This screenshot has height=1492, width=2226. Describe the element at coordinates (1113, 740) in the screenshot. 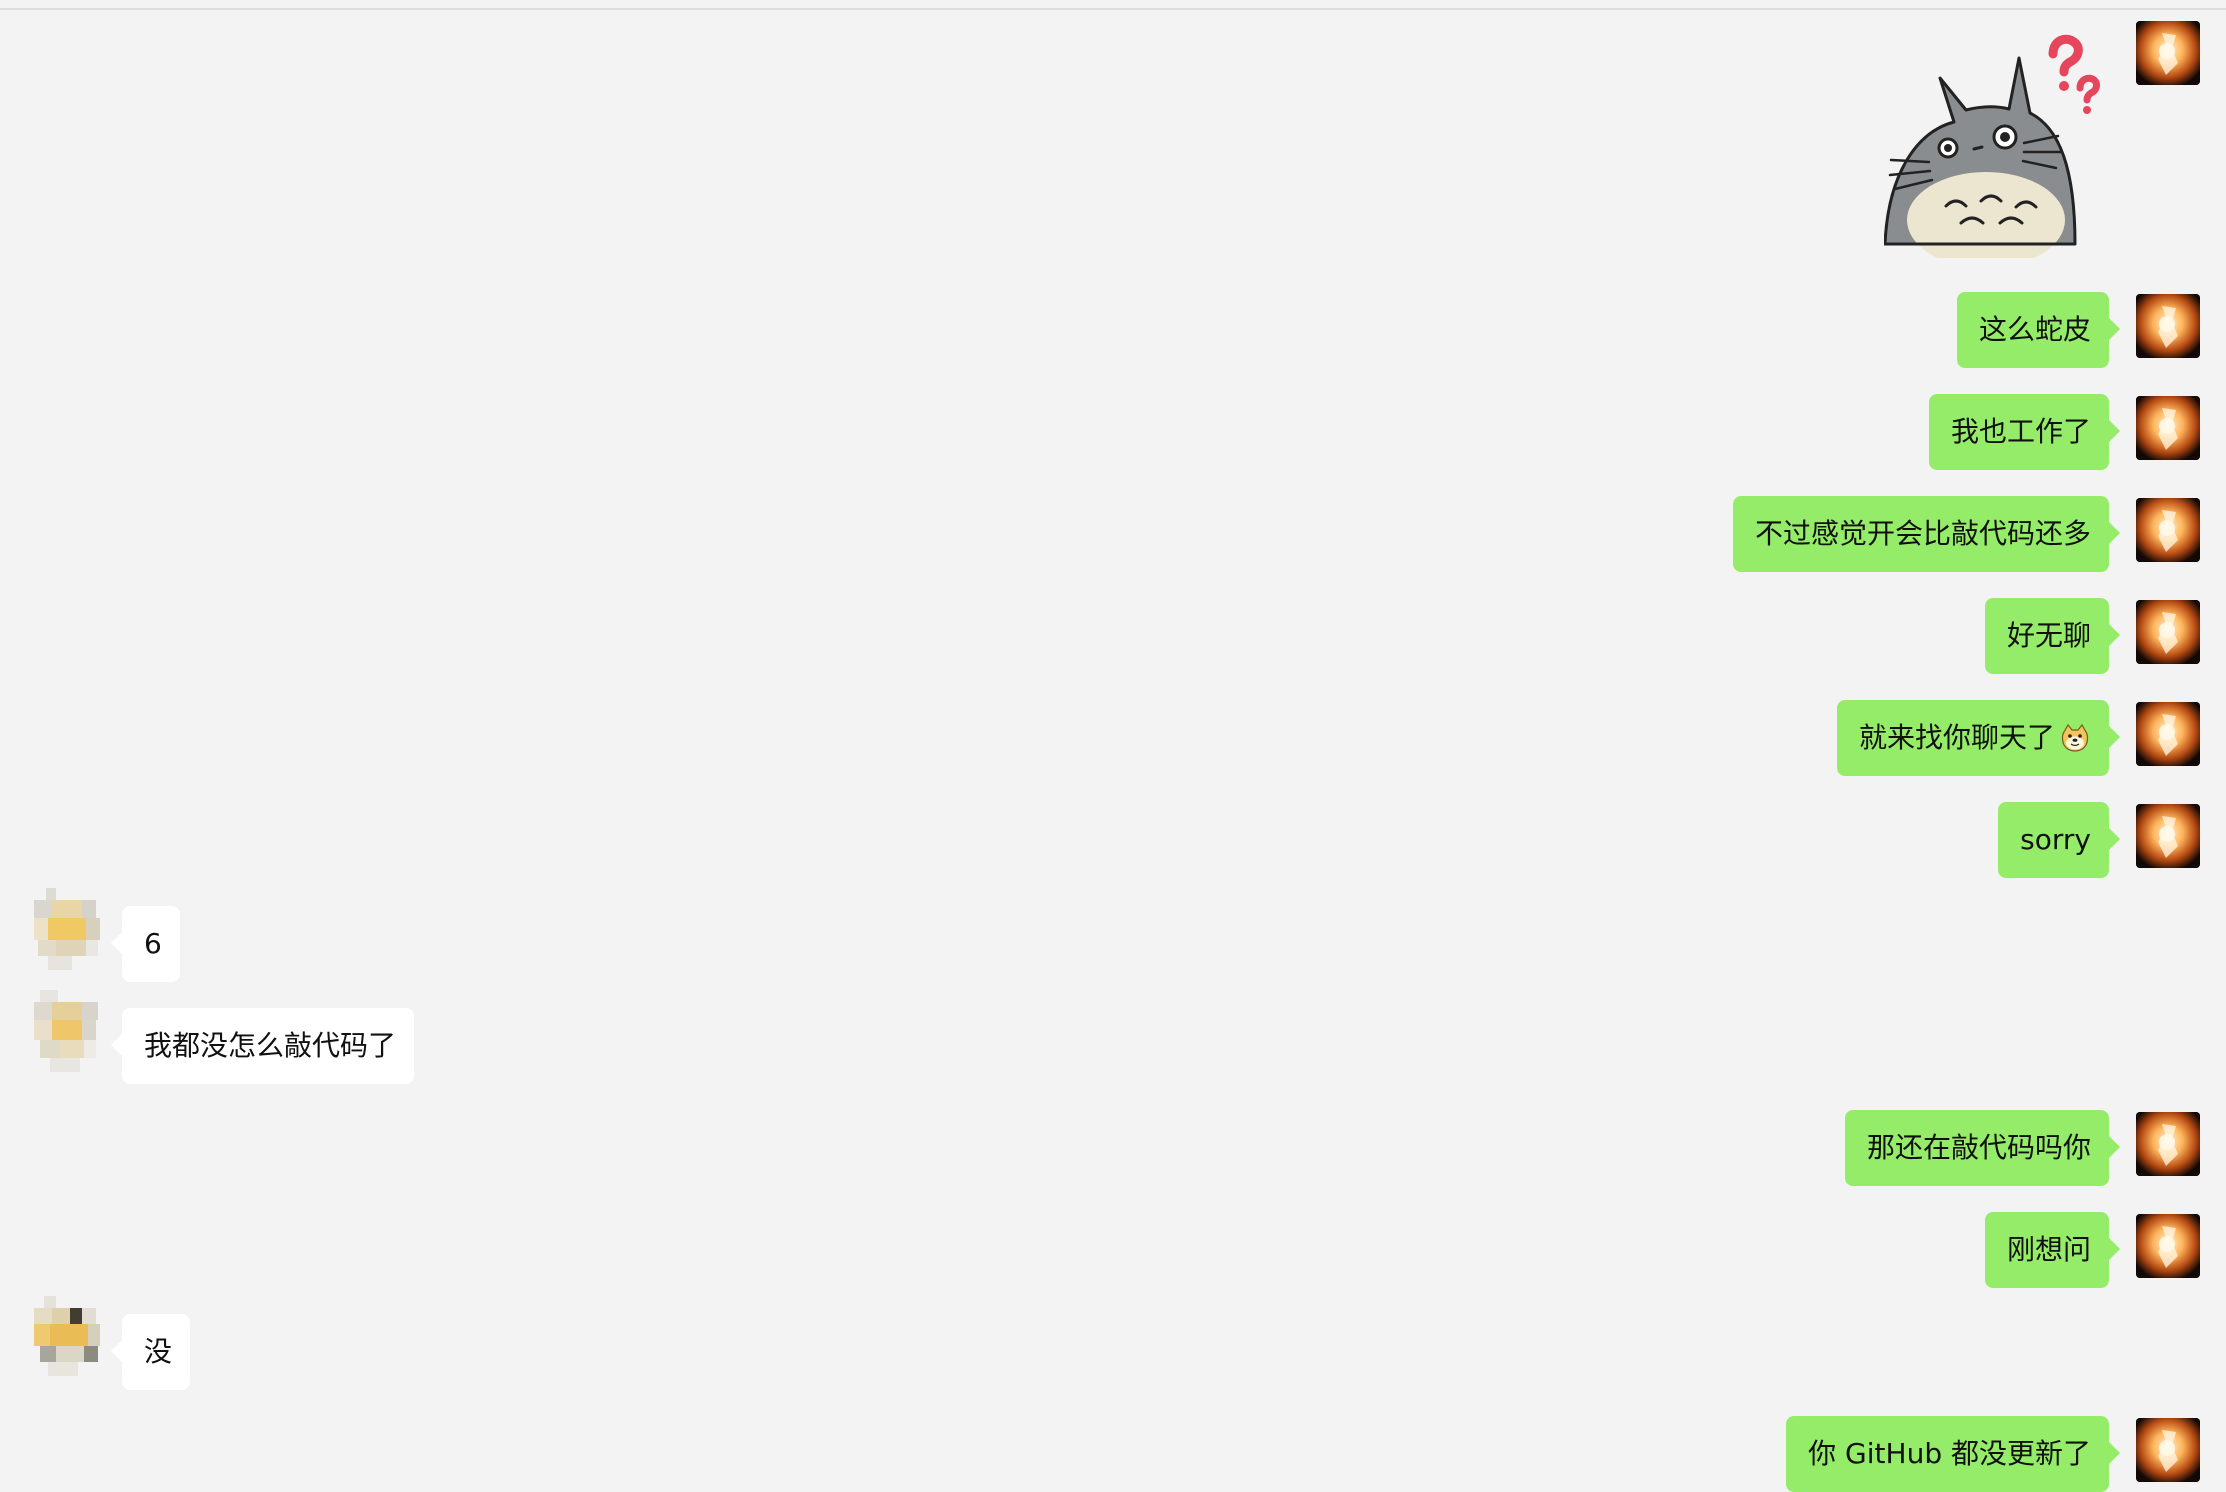

I see `message-row: 就来找你聊天了` at that location.